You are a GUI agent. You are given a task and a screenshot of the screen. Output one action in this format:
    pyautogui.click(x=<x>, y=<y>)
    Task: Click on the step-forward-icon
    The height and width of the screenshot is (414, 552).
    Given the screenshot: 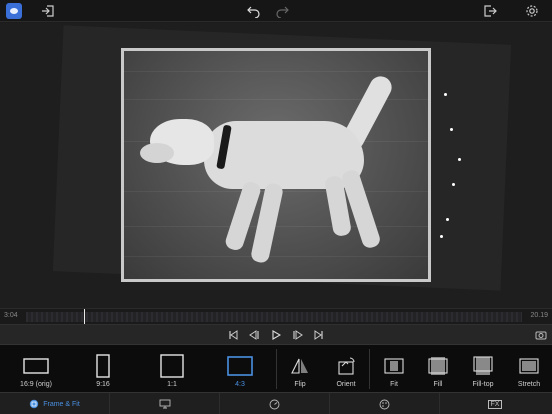 What is the action you would take?
    pyautogui.click(x=298, y=335)
    